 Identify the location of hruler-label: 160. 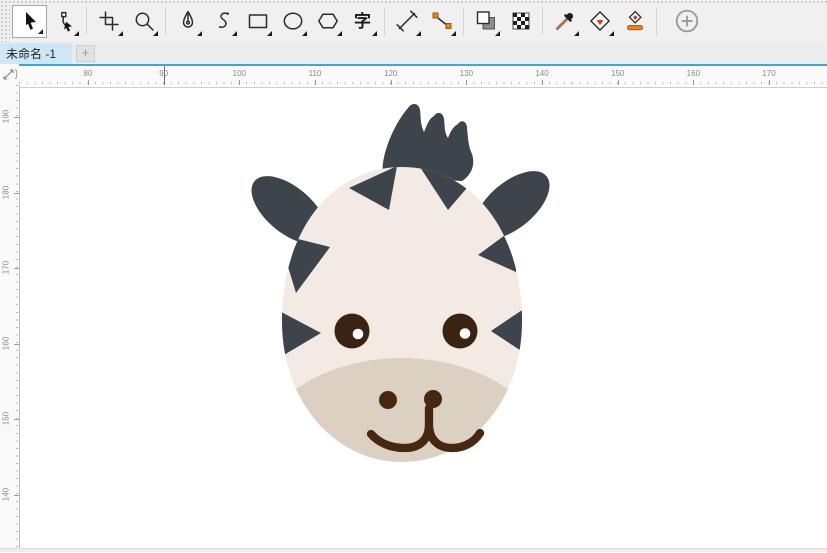
(693, 73).